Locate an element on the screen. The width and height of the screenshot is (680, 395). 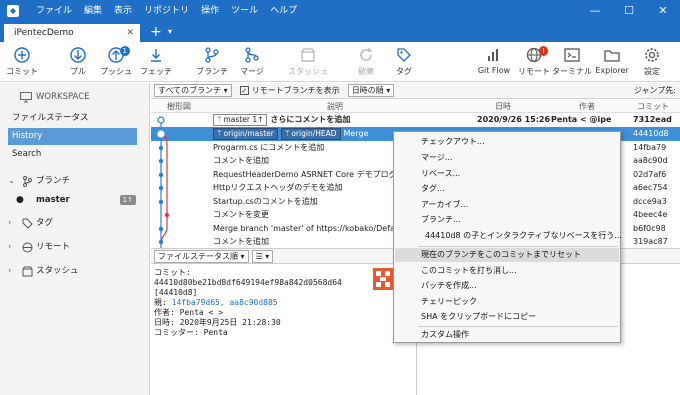
tag-button: タグ is located at coordinates (404, 61).